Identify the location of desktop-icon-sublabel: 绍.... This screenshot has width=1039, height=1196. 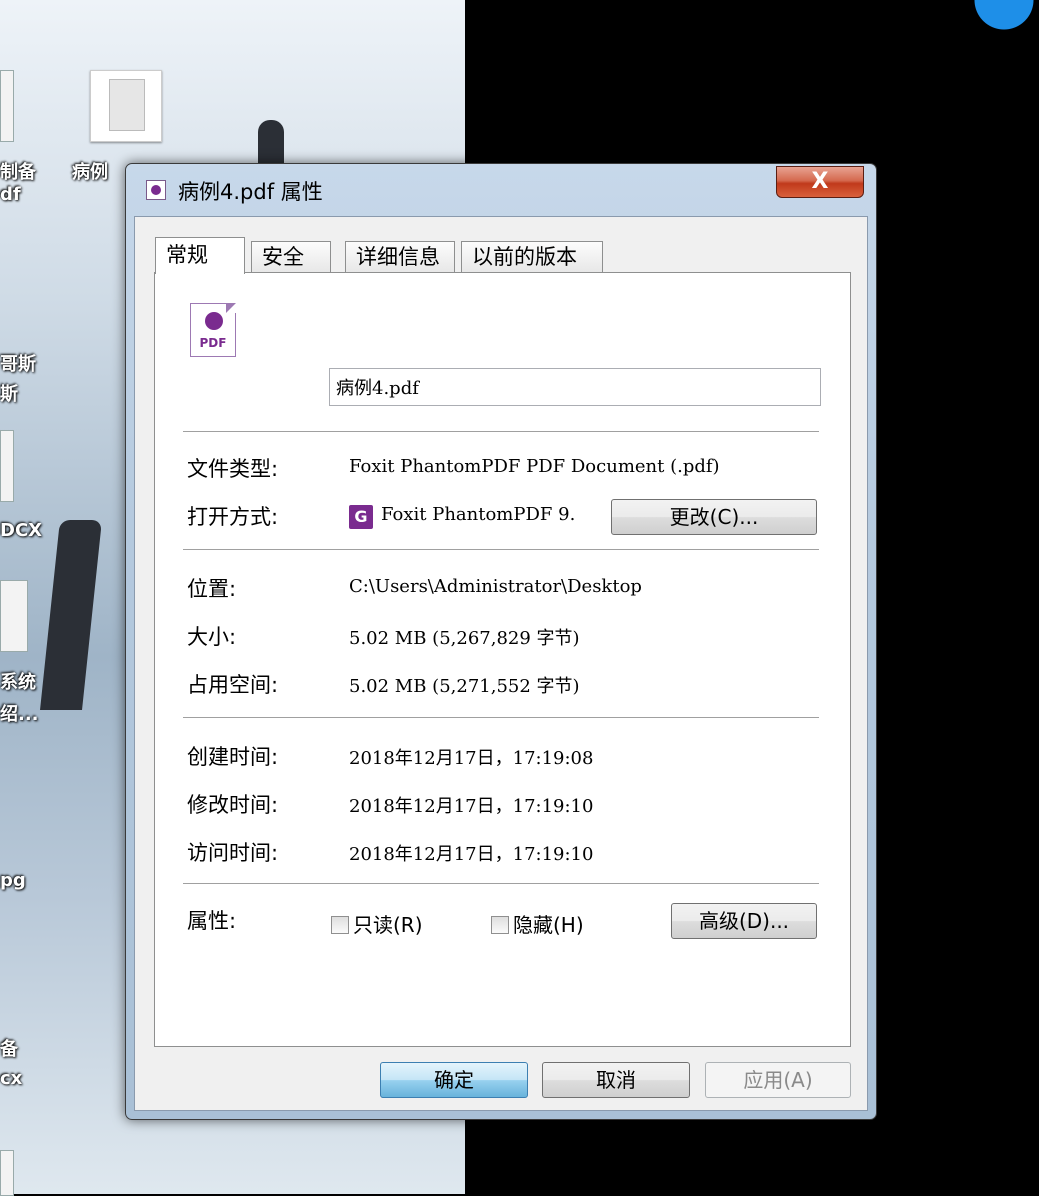
(19, 713).